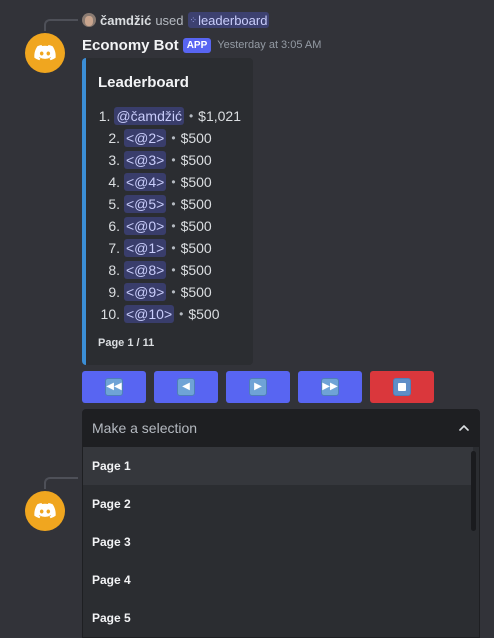  I want to click on entry-rank: 8., so click(114, 270).